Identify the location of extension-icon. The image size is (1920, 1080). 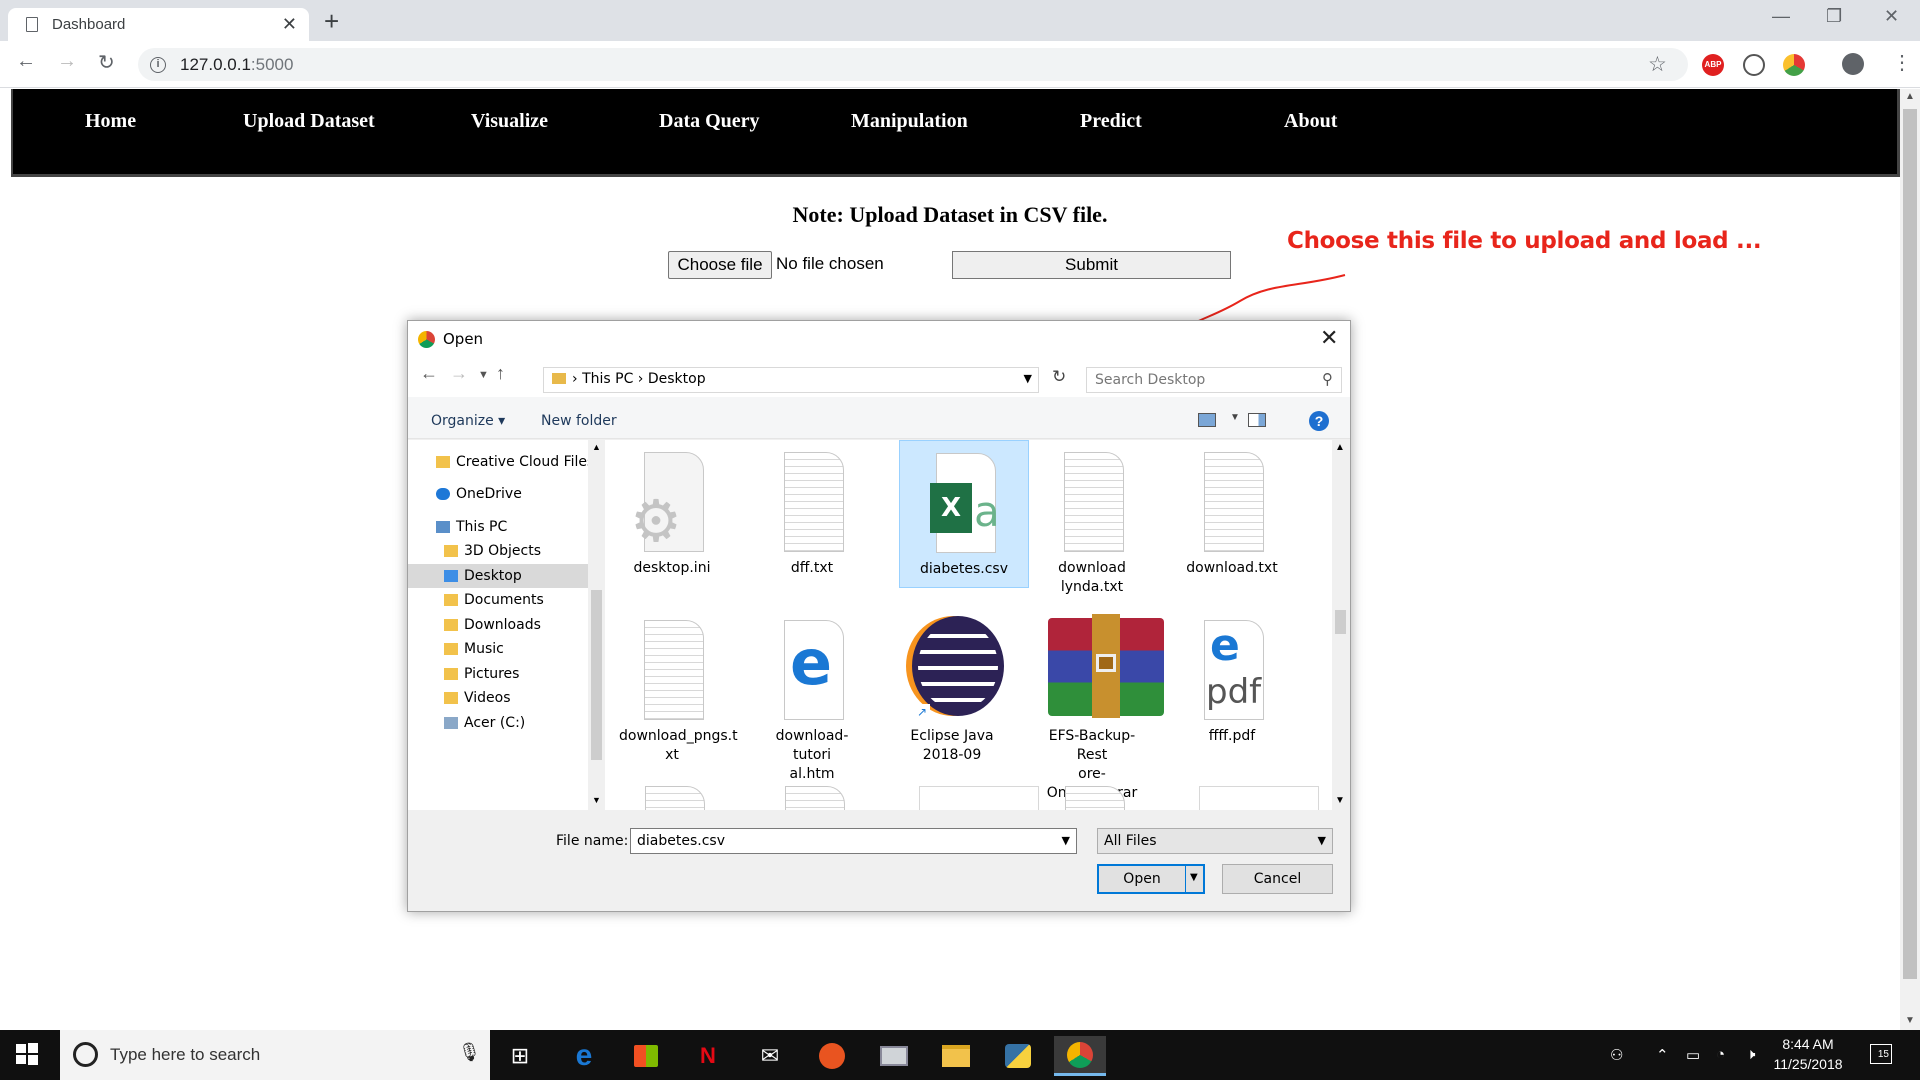
(1794, 65).